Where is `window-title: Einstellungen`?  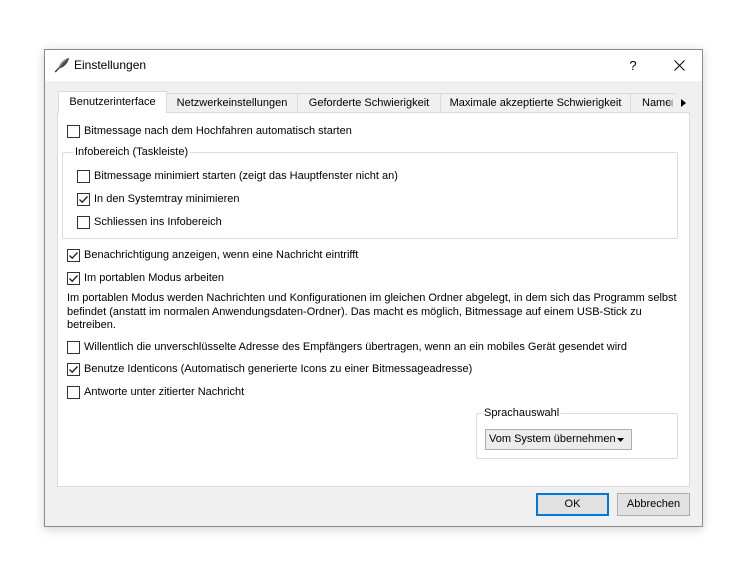
window-title: Einstellungen is located at coordinates (110, 65).